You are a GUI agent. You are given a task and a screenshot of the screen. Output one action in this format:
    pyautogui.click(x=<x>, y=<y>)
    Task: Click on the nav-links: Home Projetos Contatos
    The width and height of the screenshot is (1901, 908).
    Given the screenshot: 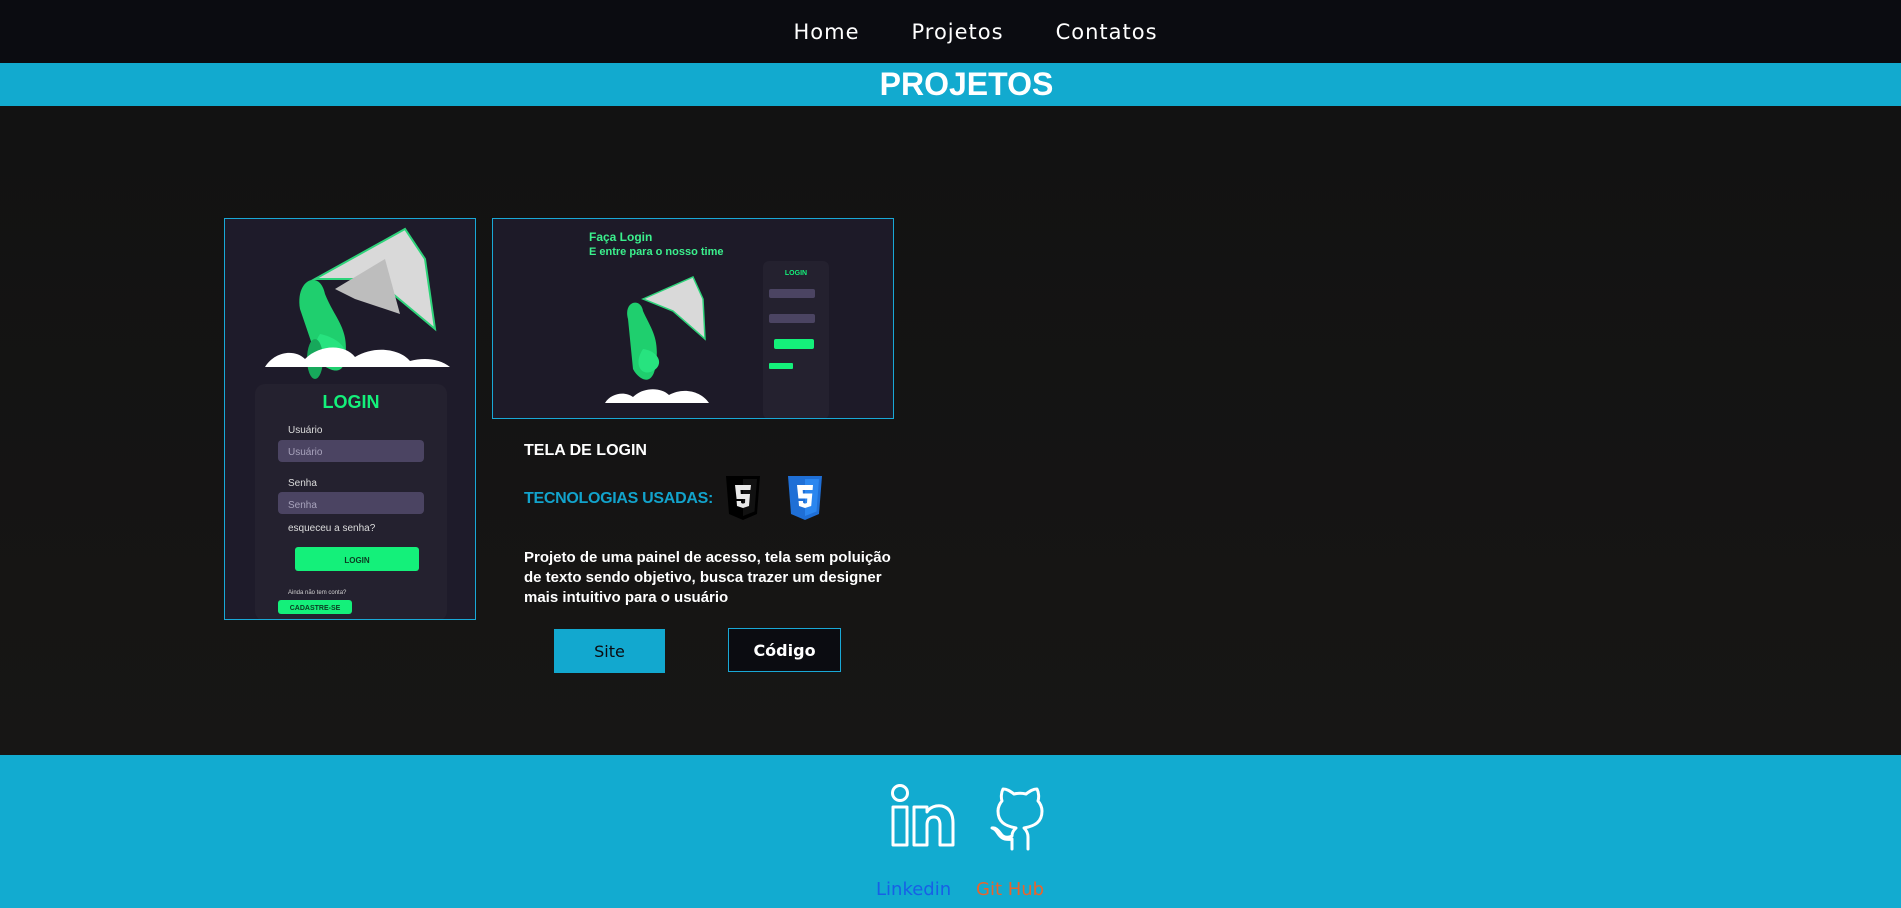 What is the action you would take?
    pyautogui.click(x=975, y=32)
    